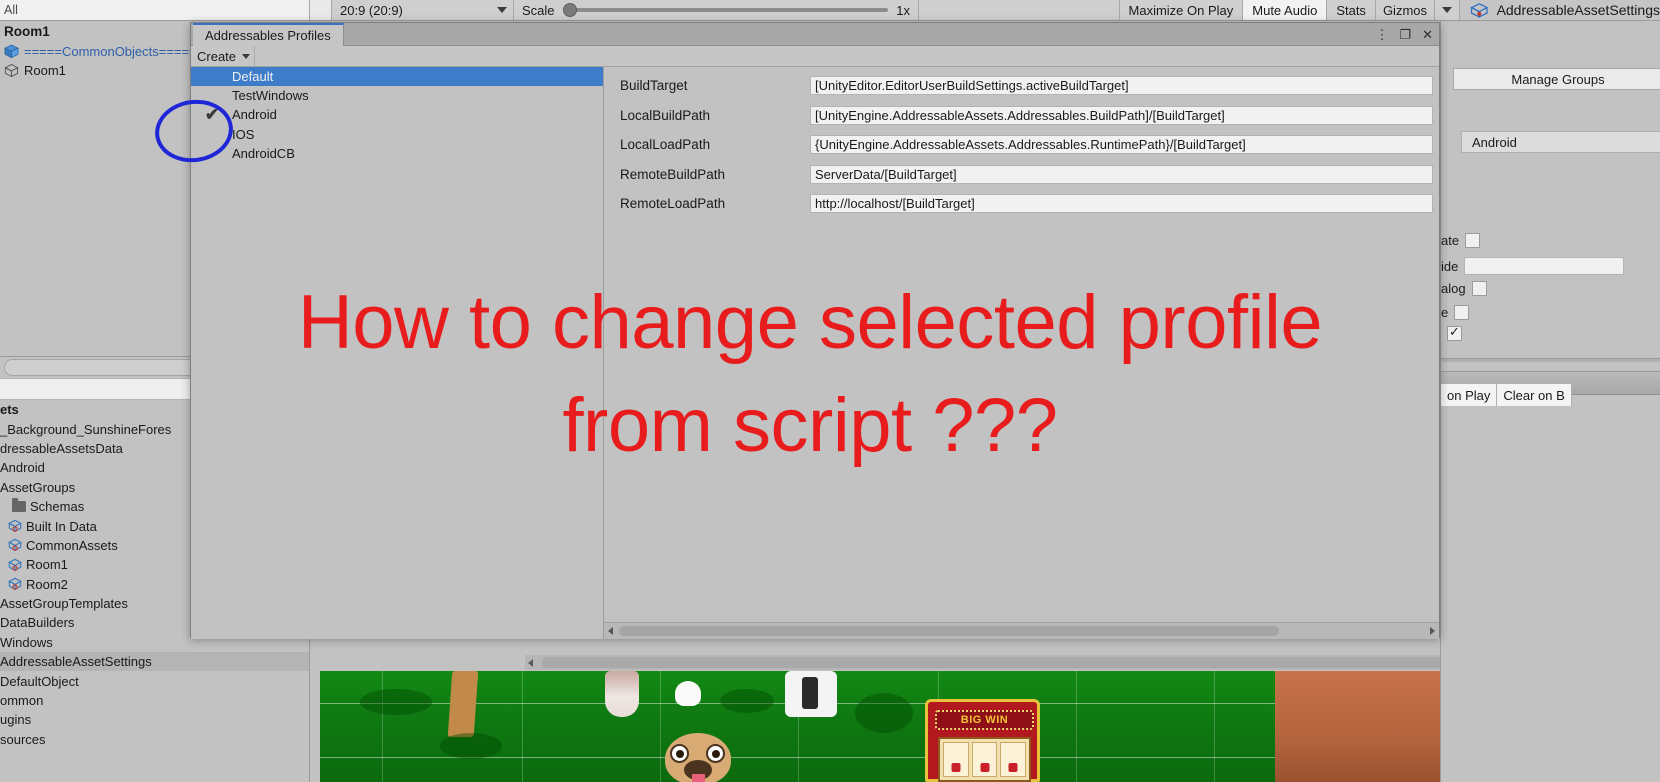 This screenshot has width=1660, height=782. Describe the element at coordinates (22, 468) in the screenshot. I see `project-row-label: Android` at that location.